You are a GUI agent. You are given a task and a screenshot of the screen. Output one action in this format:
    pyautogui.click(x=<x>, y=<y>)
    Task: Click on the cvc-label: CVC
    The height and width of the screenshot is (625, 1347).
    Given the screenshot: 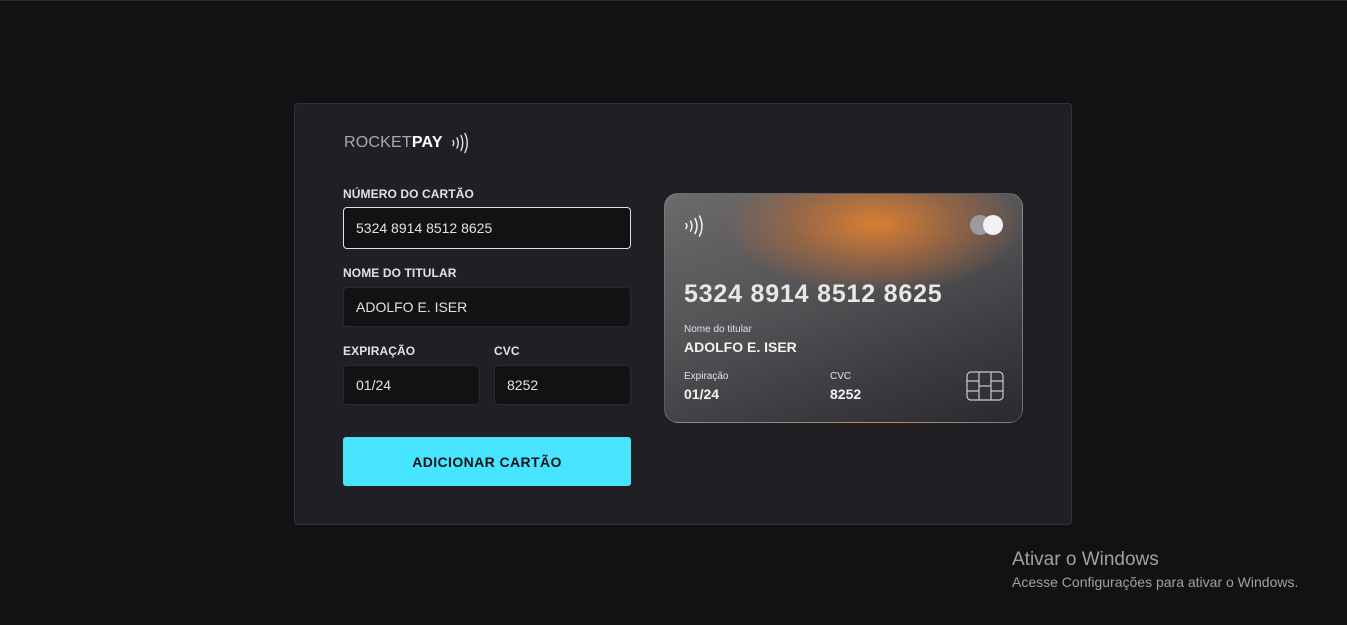 What is the action you would take?
    pyautogui.click(x=507, y=351)
    